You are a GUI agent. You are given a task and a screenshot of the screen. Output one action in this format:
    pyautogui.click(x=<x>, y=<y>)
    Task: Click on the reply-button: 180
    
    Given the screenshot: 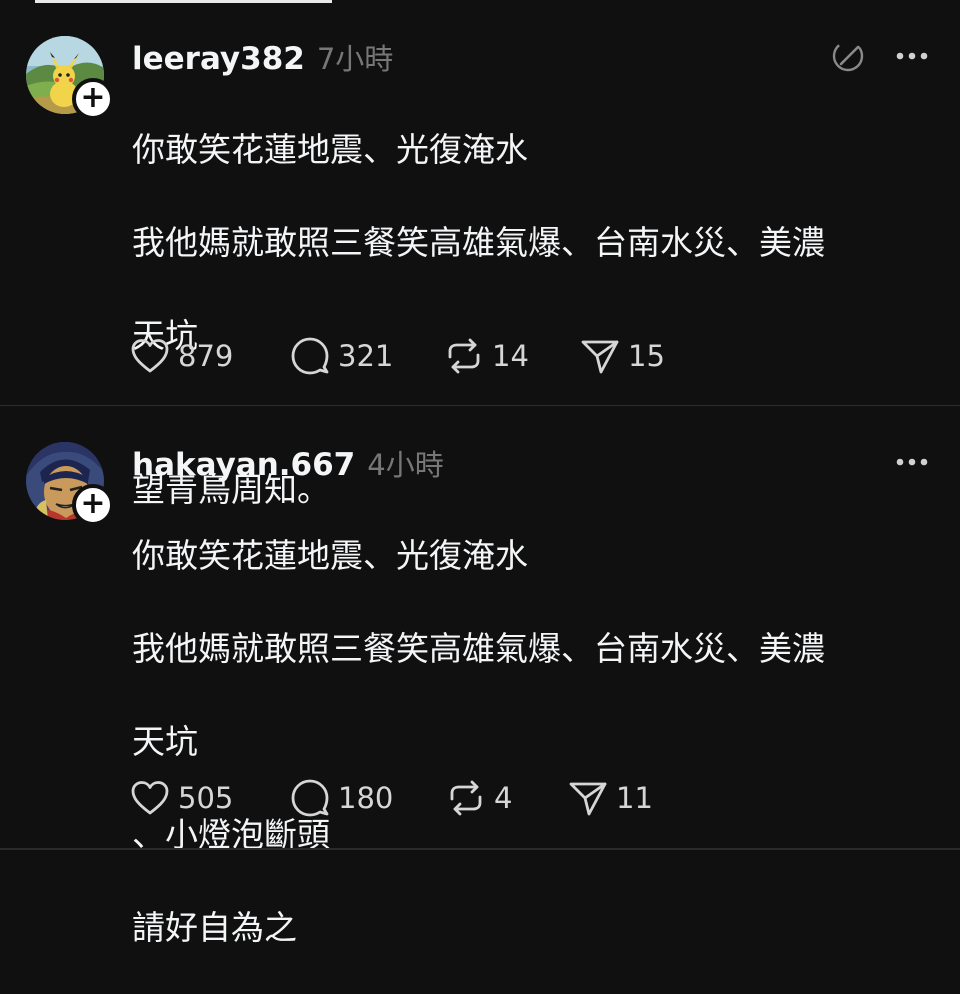 What is the action you would take?
    pyautogui.click(x=368, y=798)
    